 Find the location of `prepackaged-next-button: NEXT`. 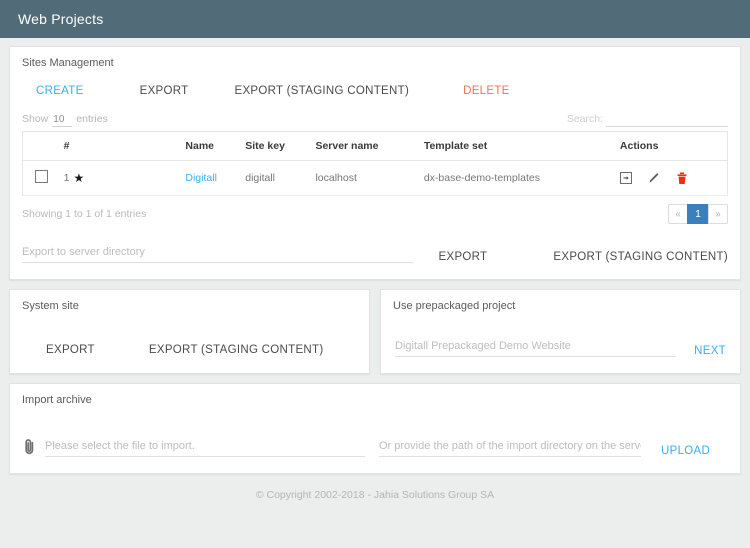

prepackaged-next-button: NEXT is located at coordinates (710, 351).